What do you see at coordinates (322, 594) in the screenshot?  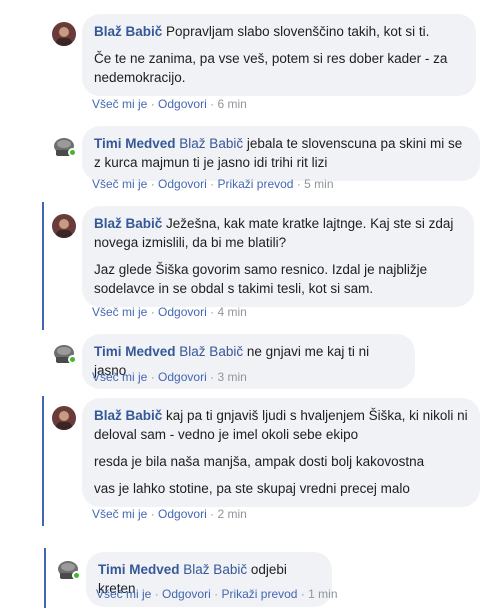 I see `comment-timestamp: 1 min` at bounding box center [322, 594].